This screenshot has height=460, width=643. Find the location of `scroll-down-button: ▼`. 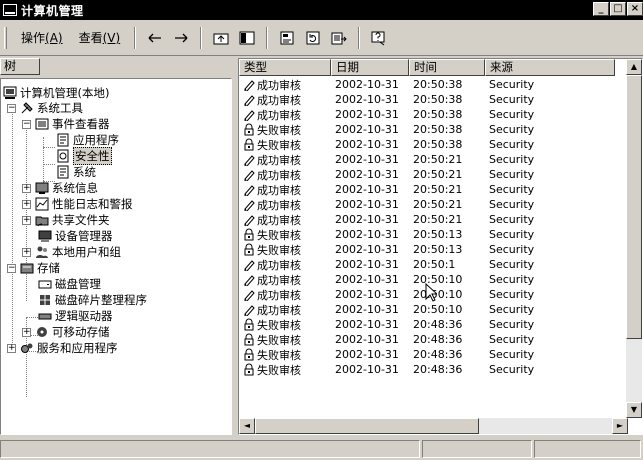

scroll-down-button: ▼ is located at coordinates (634, 410).